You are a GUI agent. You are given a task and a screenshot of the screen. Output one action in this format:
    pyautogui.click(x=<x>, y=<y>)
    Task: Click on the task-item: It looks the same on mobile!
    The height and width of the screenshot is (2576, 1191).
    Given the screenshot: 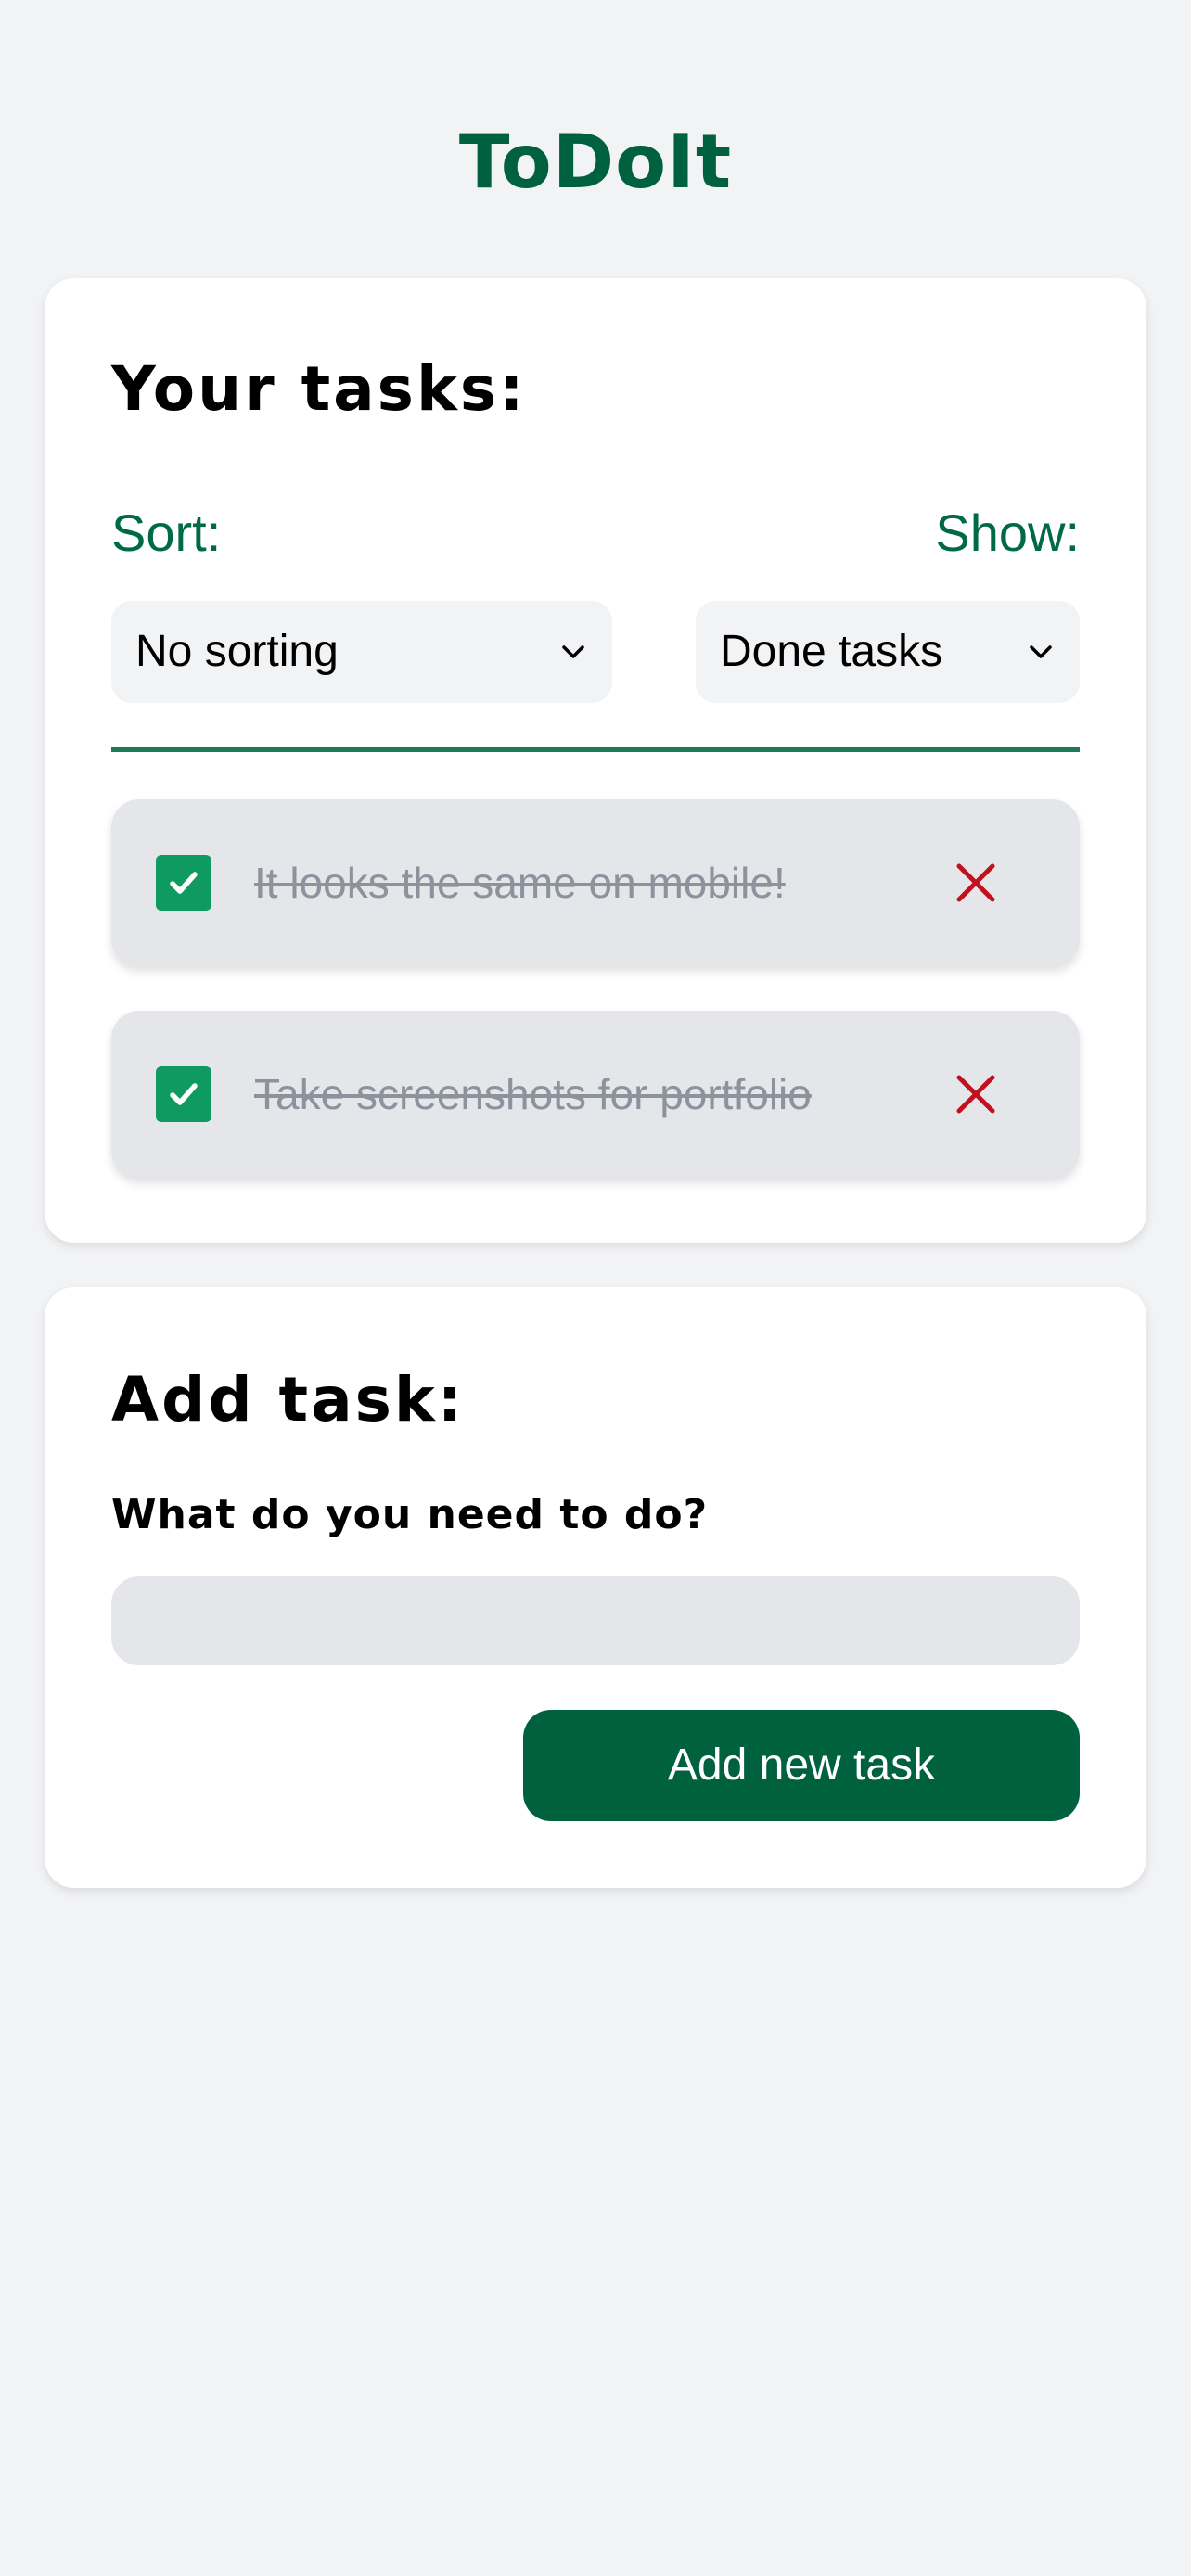 What is the action you would take?
    pyautogui.click(x=595, y=883)
    